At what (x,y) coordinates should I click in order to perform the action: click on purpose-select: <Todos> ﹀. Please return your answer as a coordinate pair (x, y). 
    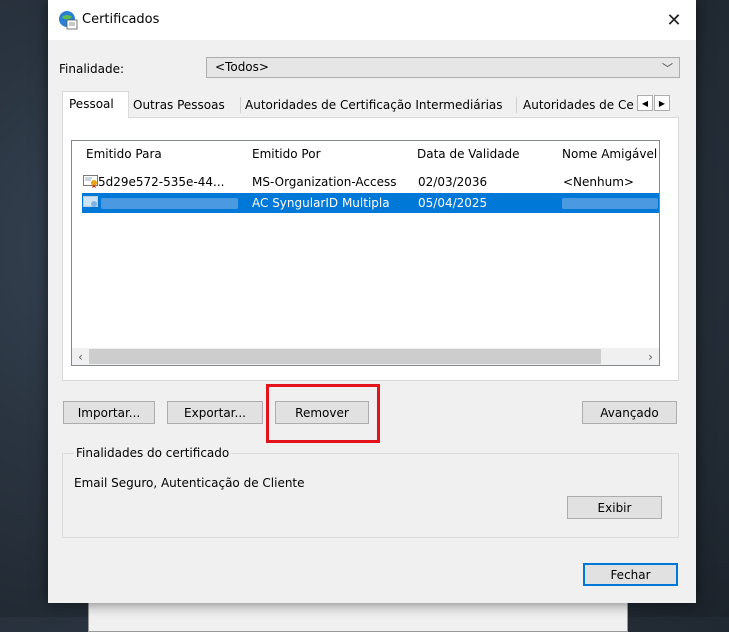
    Looking at the image, I should click on (443, 67).